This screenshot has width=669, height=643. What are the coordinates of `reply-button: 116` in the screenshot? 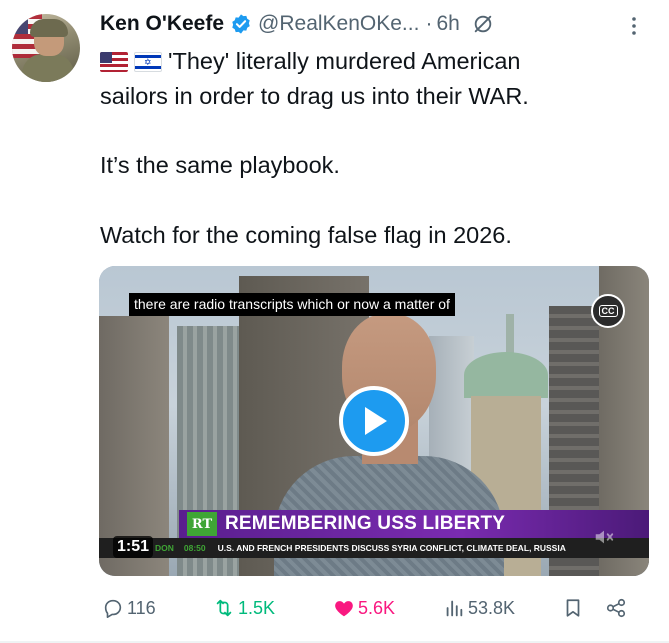 It's located at (129, 608).